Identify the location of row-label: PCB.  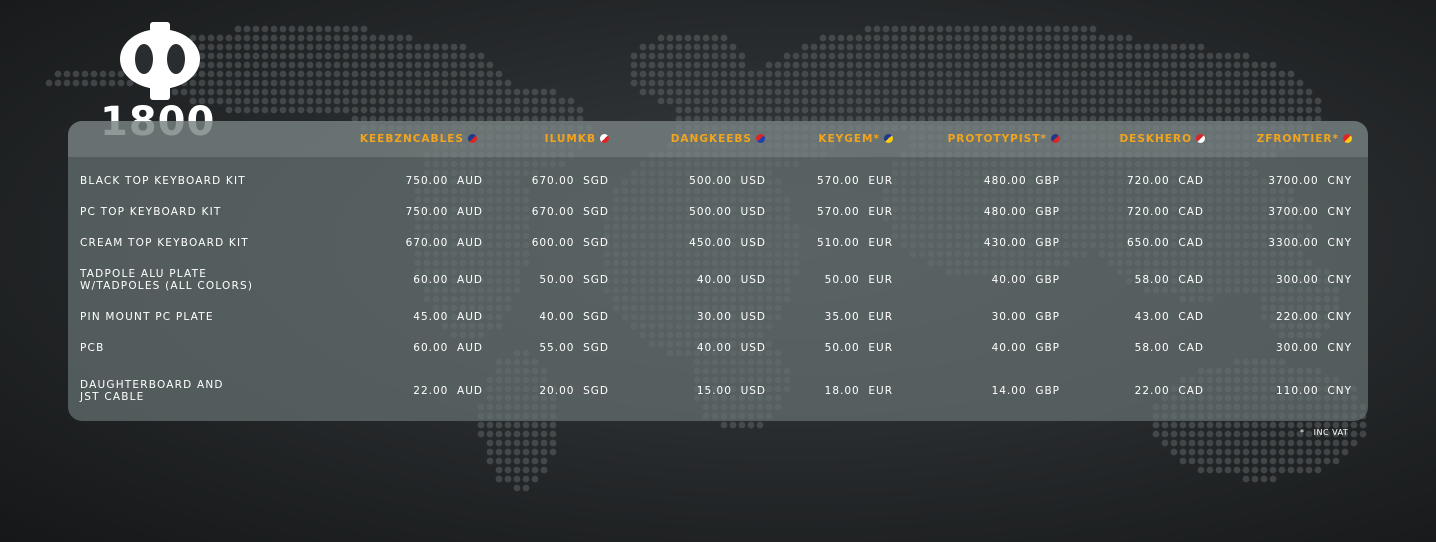
(210, 348).